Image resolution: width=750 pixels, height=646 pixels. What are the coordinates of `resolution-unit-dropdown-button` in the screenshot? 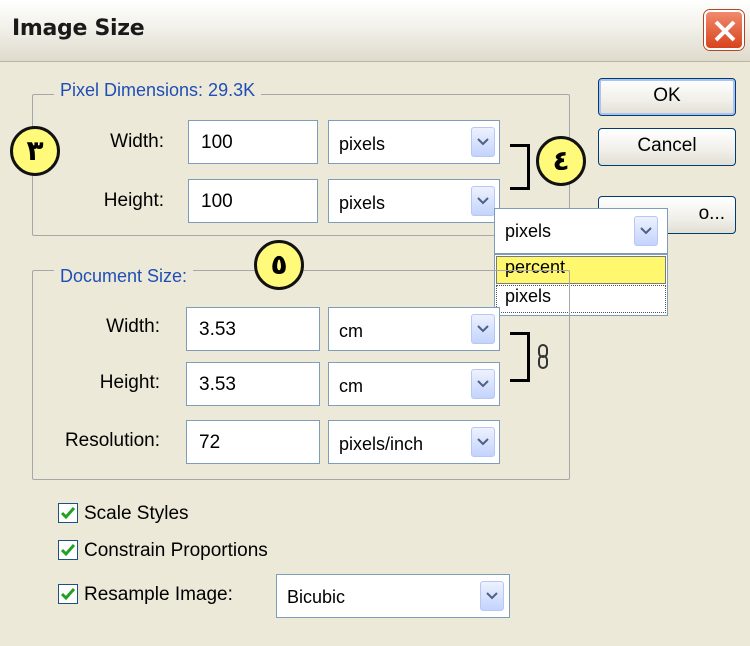 It's located at (483, 442).